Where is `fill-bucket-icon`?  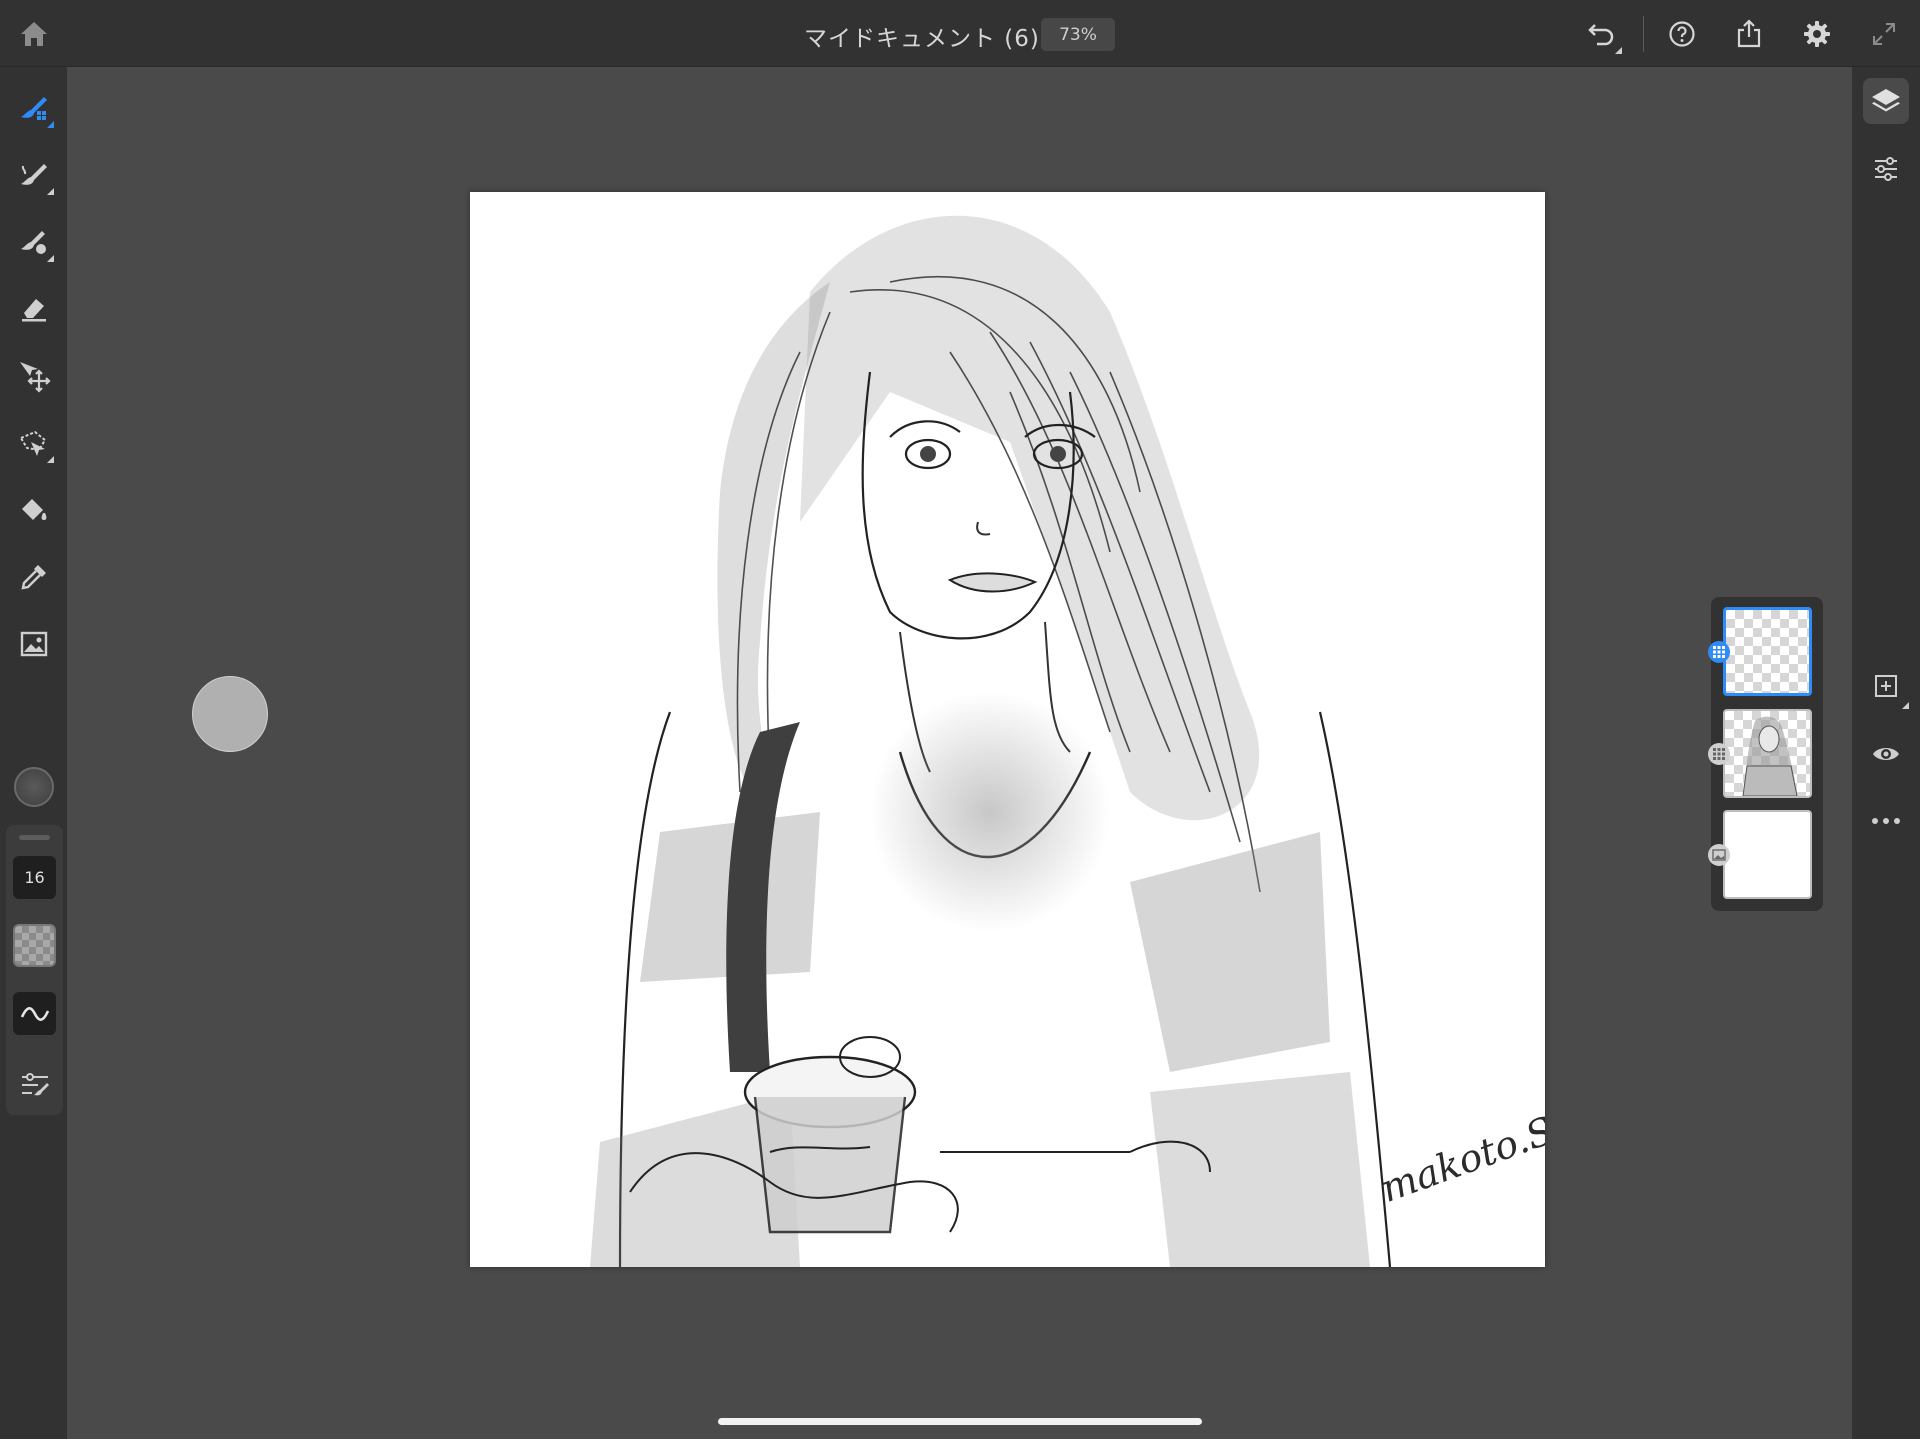 fill-bucket-icon is located at coordinates (34, 509).